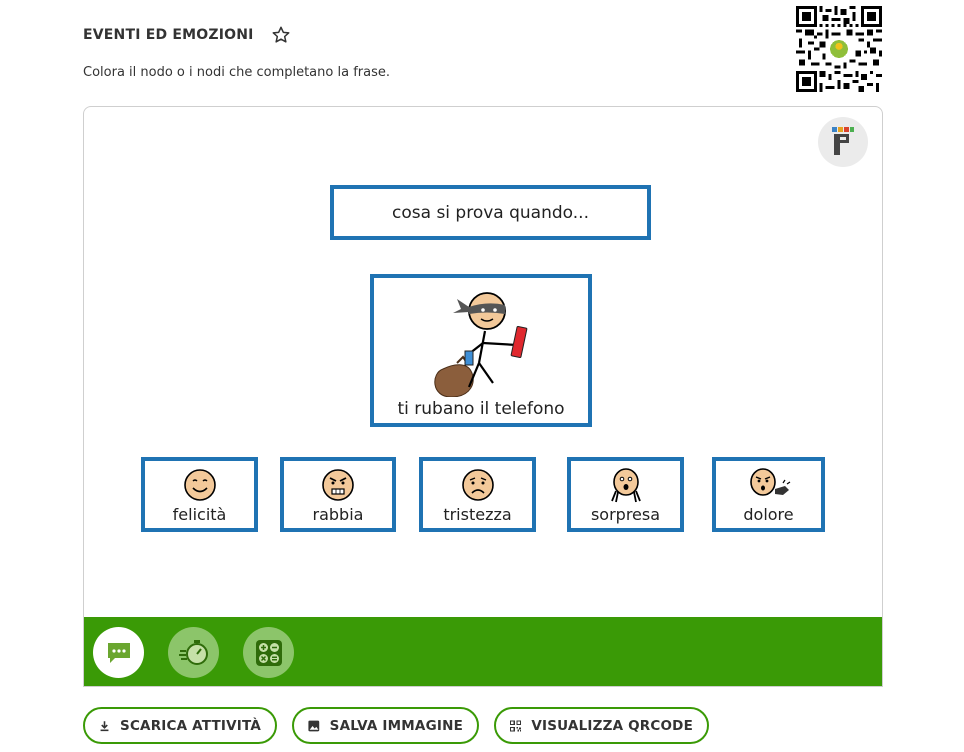  Describe the element at coordinates (612, 725) in the screenshot. I see `show-qrcode-label: VISUALIZZA QRCODE` at that location.